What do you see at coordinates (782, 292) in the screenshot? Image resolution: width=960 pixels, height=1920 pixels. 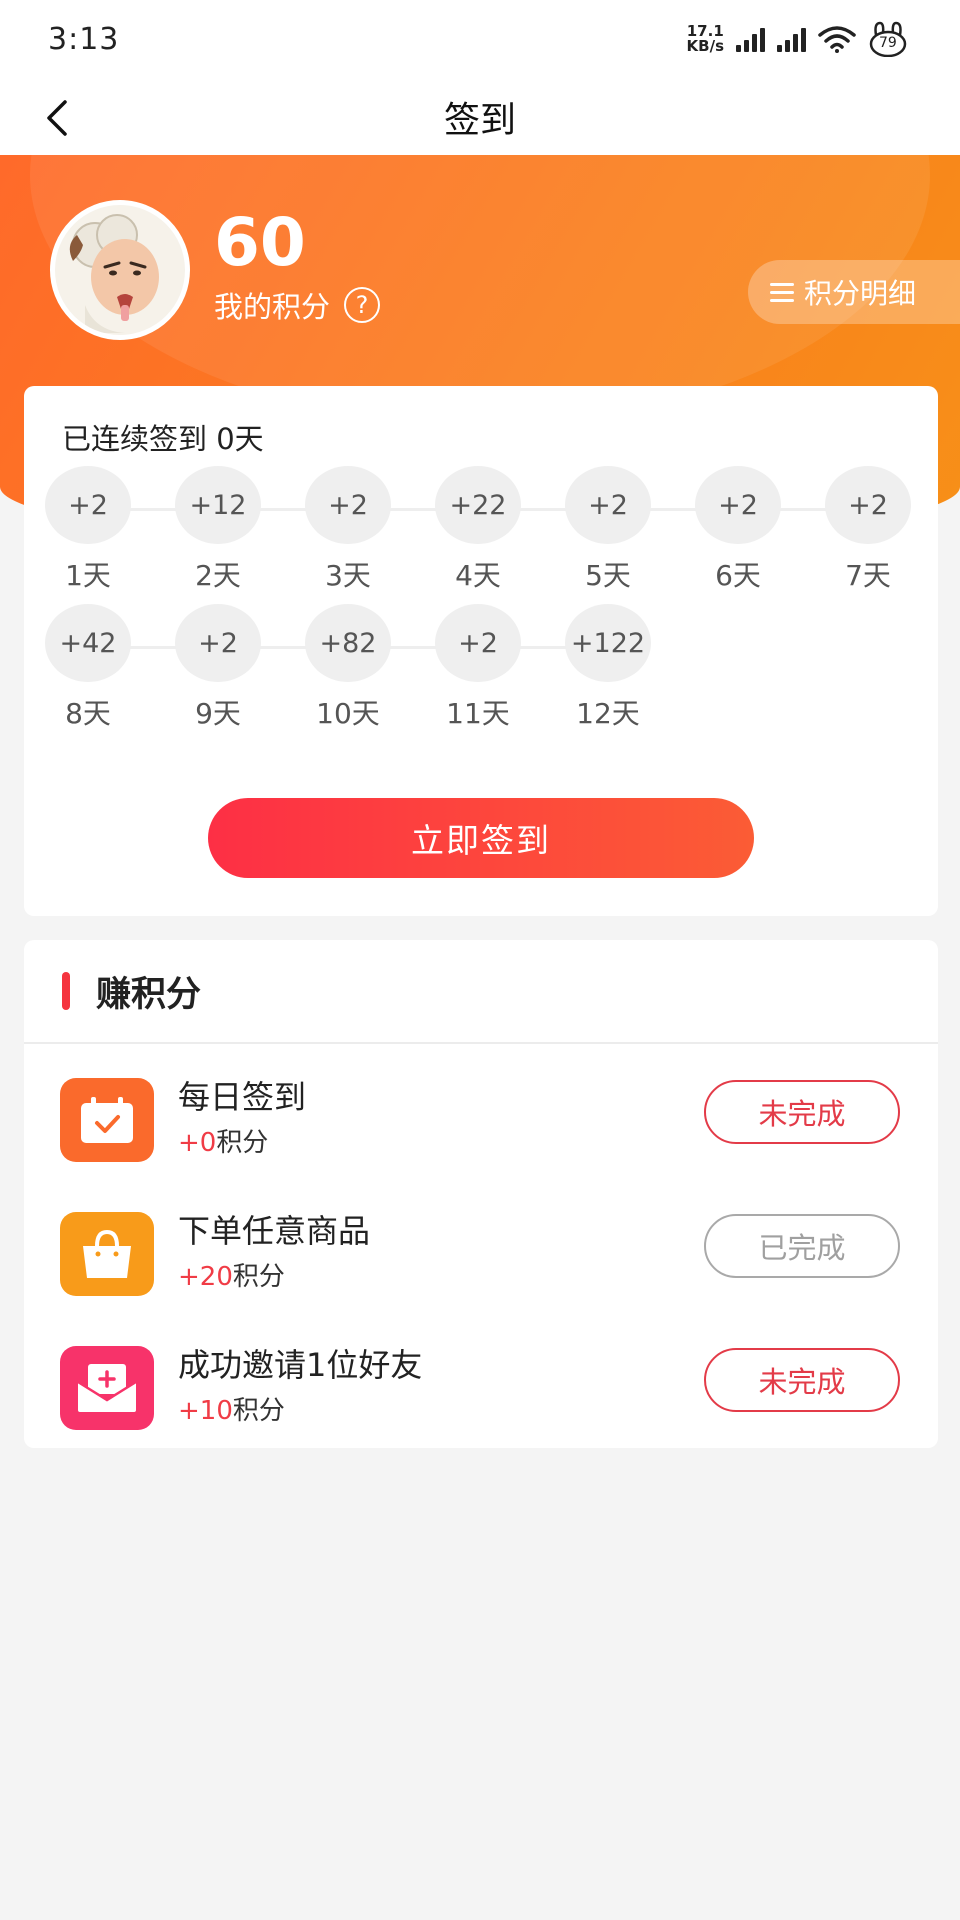 I see `list-icon` at bounding box center [782, 292].